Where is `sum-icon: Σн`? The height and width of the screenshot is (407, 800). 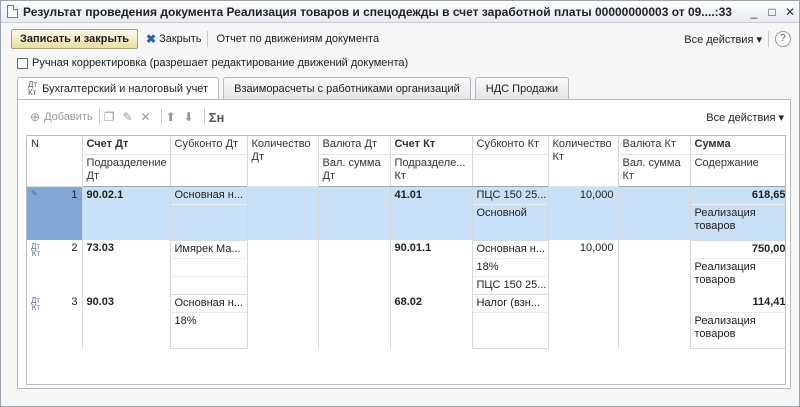
sum-icon: Σн is located at coordinates (217, 117).